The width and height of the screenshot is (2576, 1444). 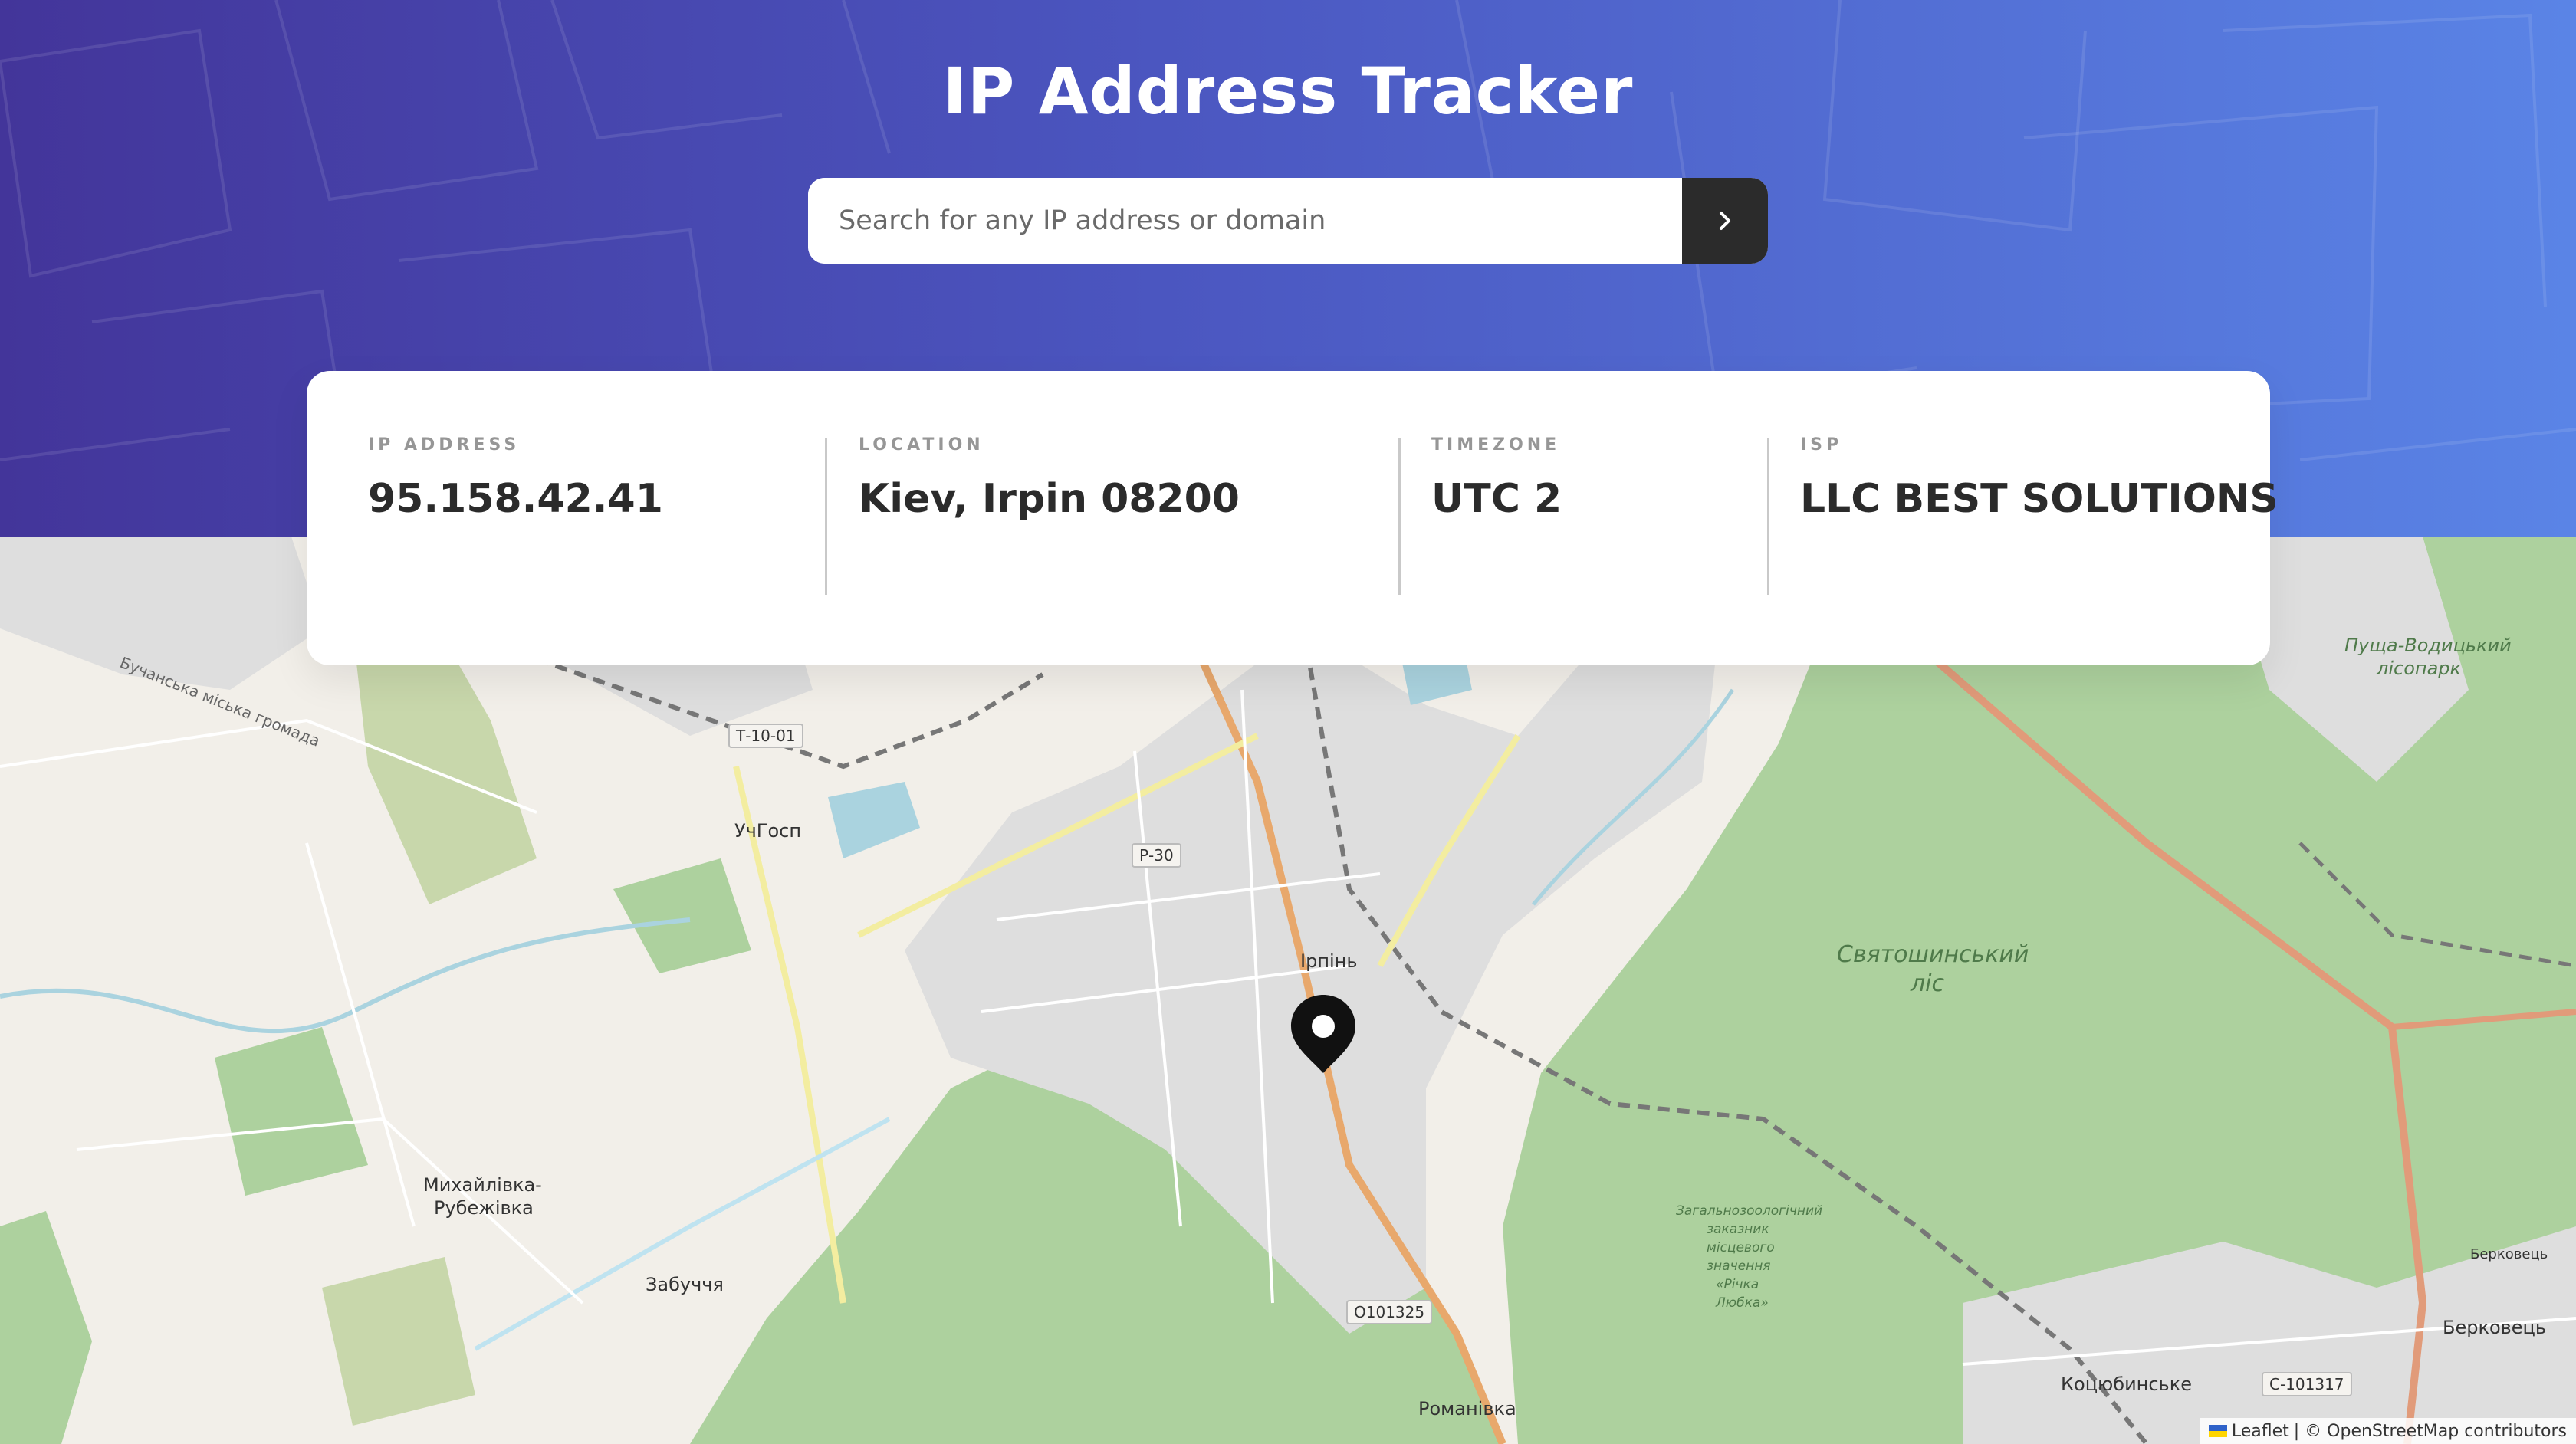 What do you see at coordinates (2040, 499) in the screenshot?
I see `info-value: LLC BEST SOLUTIONS` at bounding box center [2040, 499].